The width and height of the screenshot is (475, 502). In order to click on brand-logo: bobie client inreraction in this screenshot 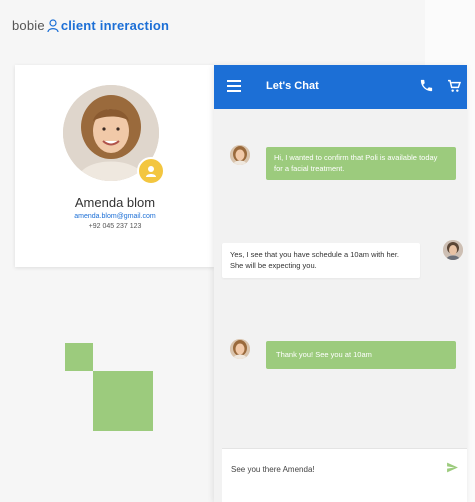, I will do `click(90, 25)`.